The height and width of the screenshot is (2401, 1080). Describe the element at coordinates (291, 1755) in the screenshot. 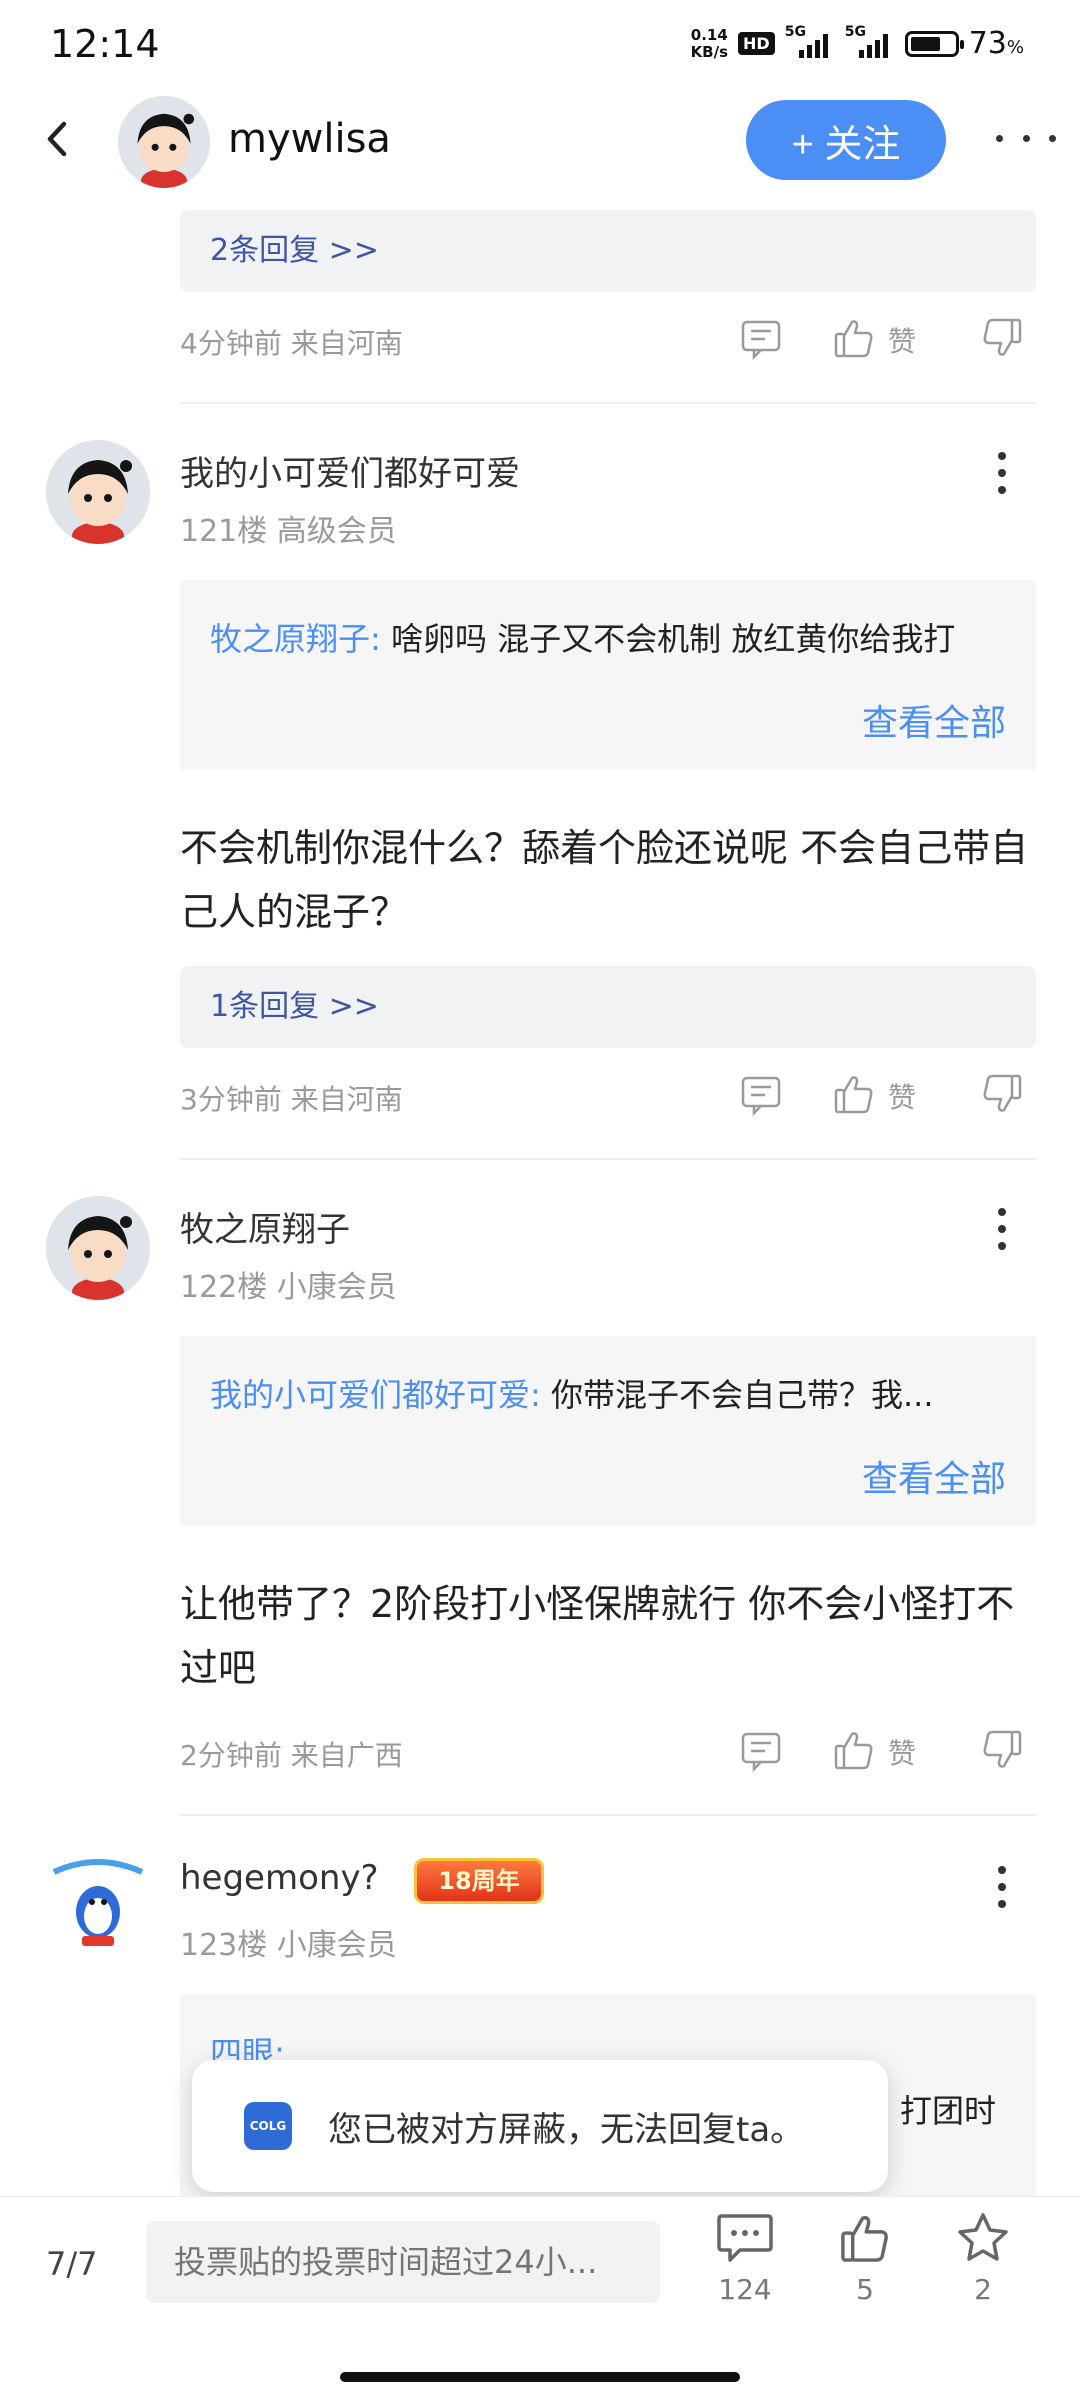

I see `post-meta: 2分钟前 来自广西` at that location.